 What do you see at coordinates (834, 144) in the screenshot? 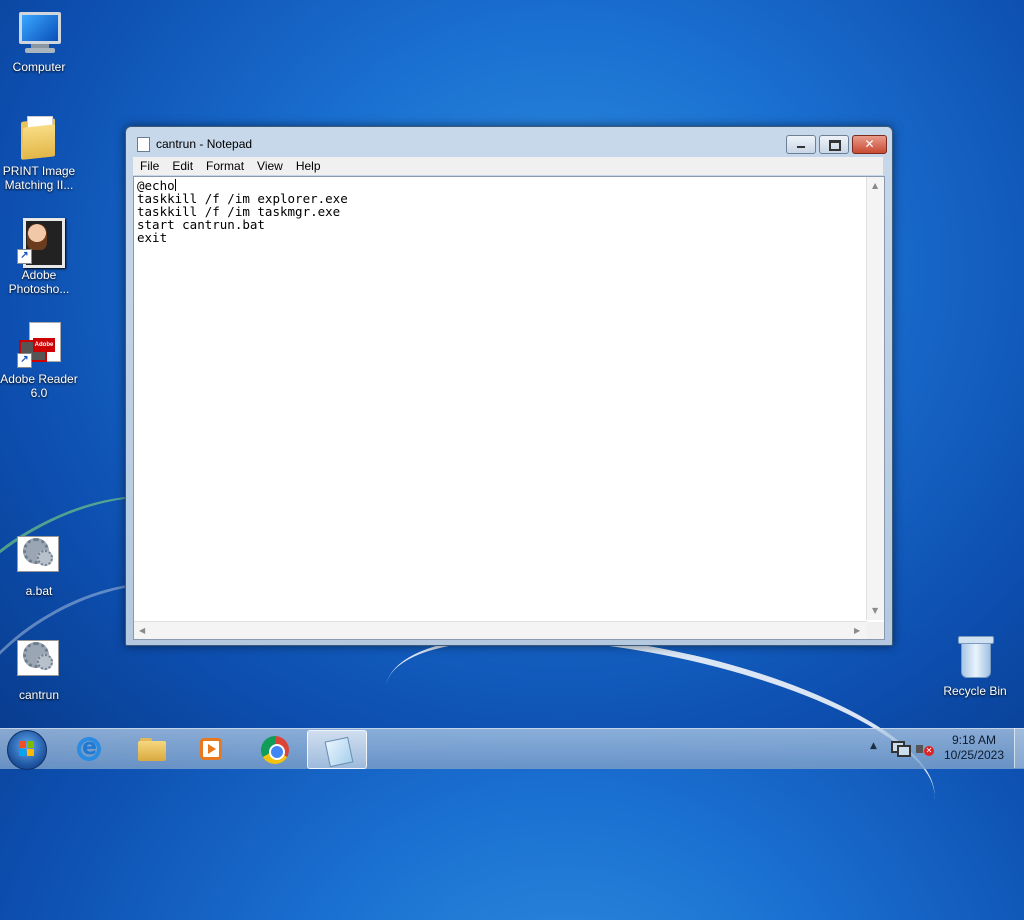
I see `maximize-button` at bounding box center [834, 144].